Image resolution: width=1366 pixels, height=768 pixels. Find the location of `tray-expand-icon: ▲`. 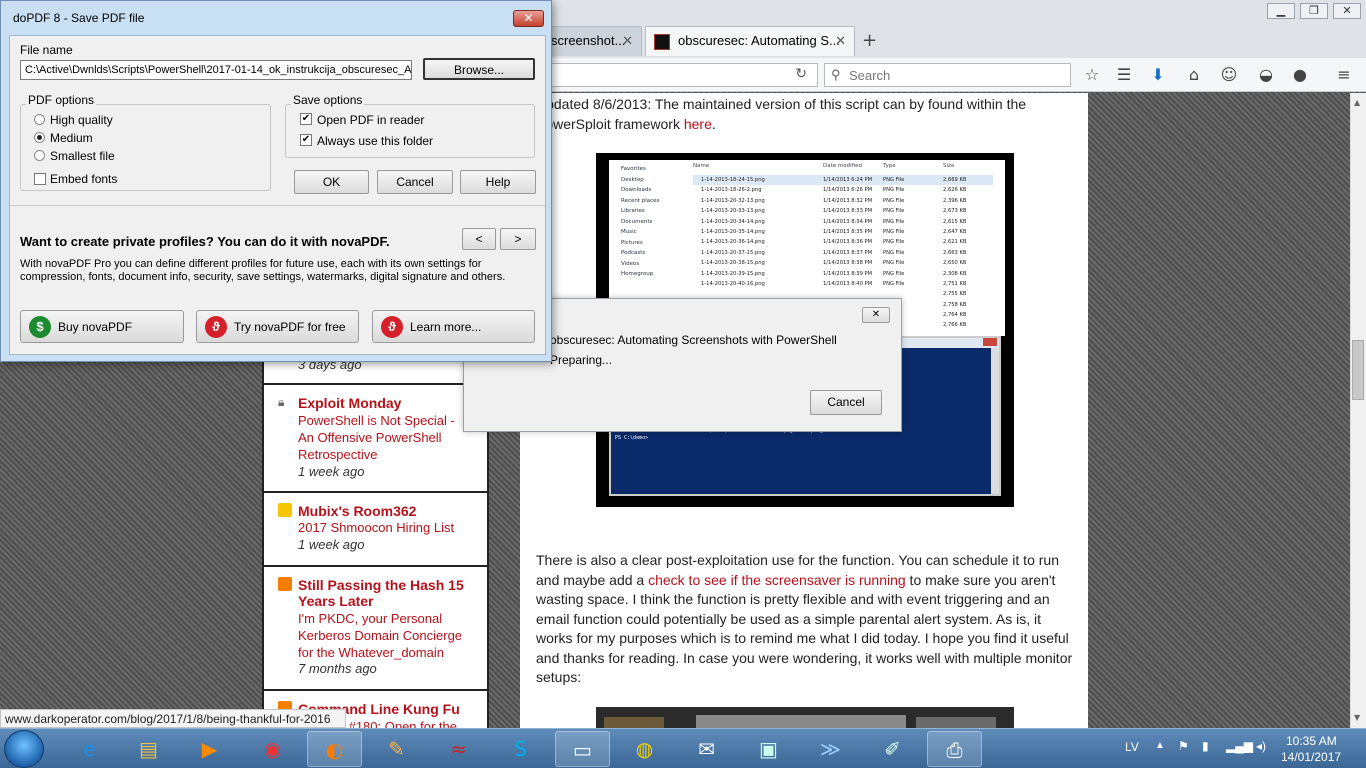

tray-expand-icon: ▲ is located at coordinates (1160, 745).